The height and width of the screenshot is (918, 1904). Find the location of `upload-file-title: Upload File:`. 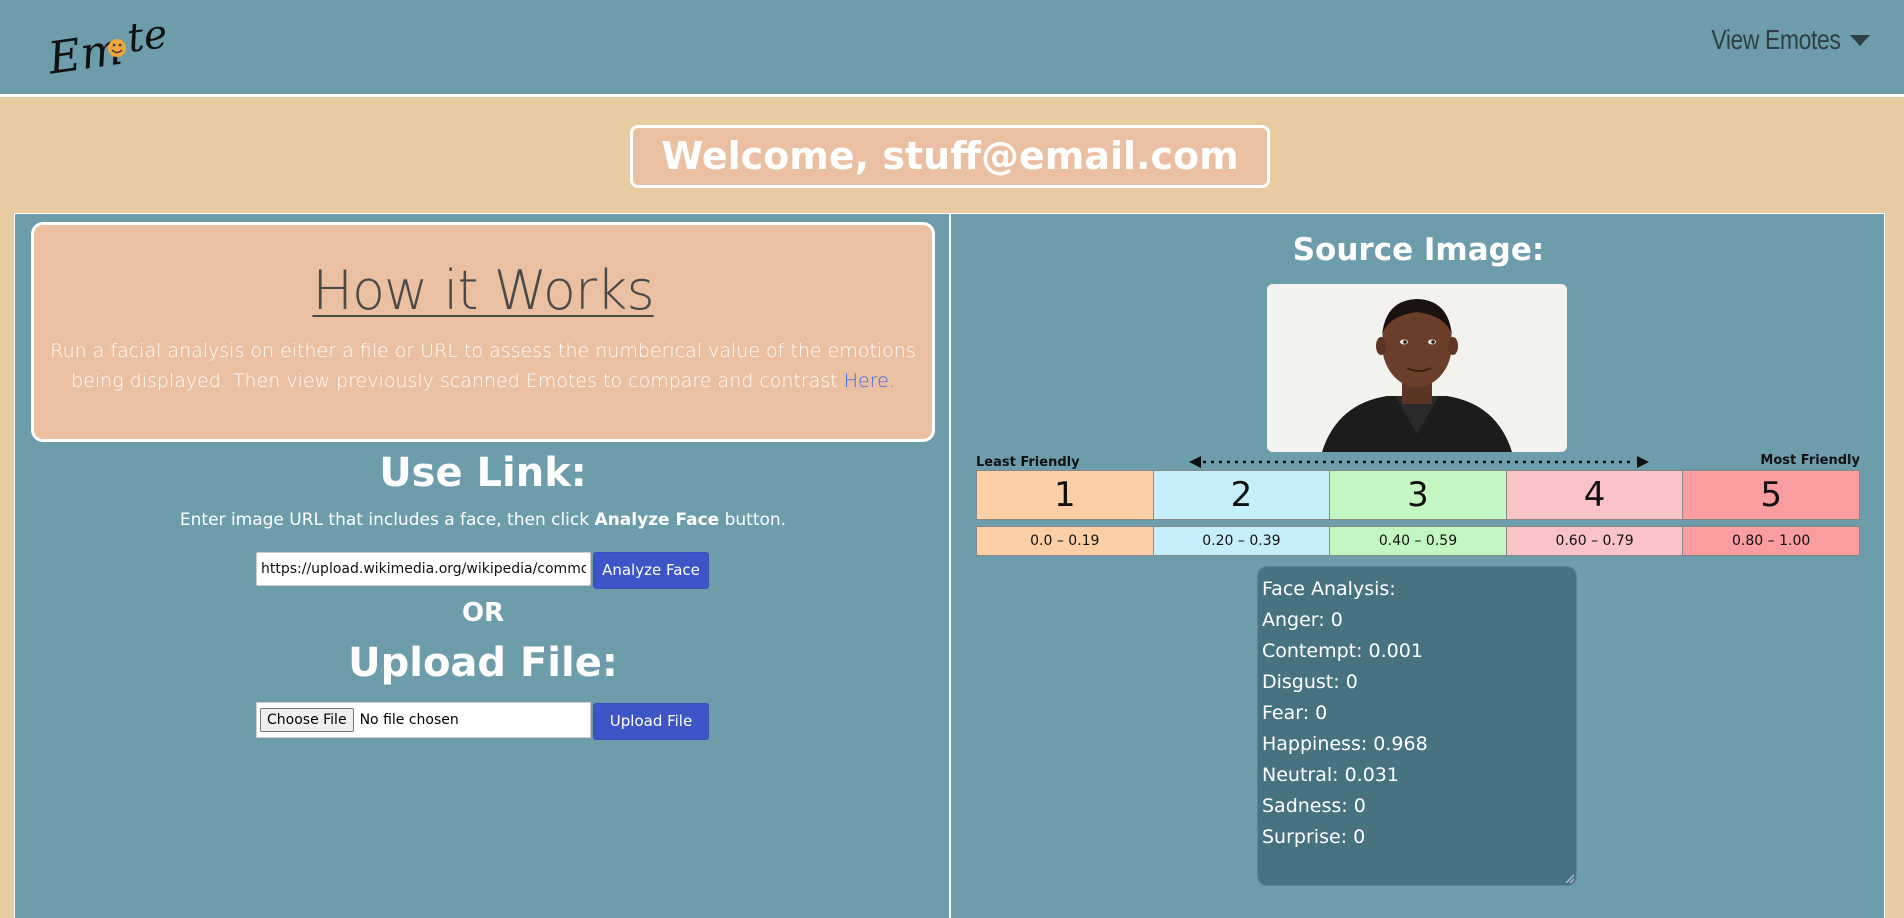

upload-file-title: Upload File: is located at coordinates (483, 663).